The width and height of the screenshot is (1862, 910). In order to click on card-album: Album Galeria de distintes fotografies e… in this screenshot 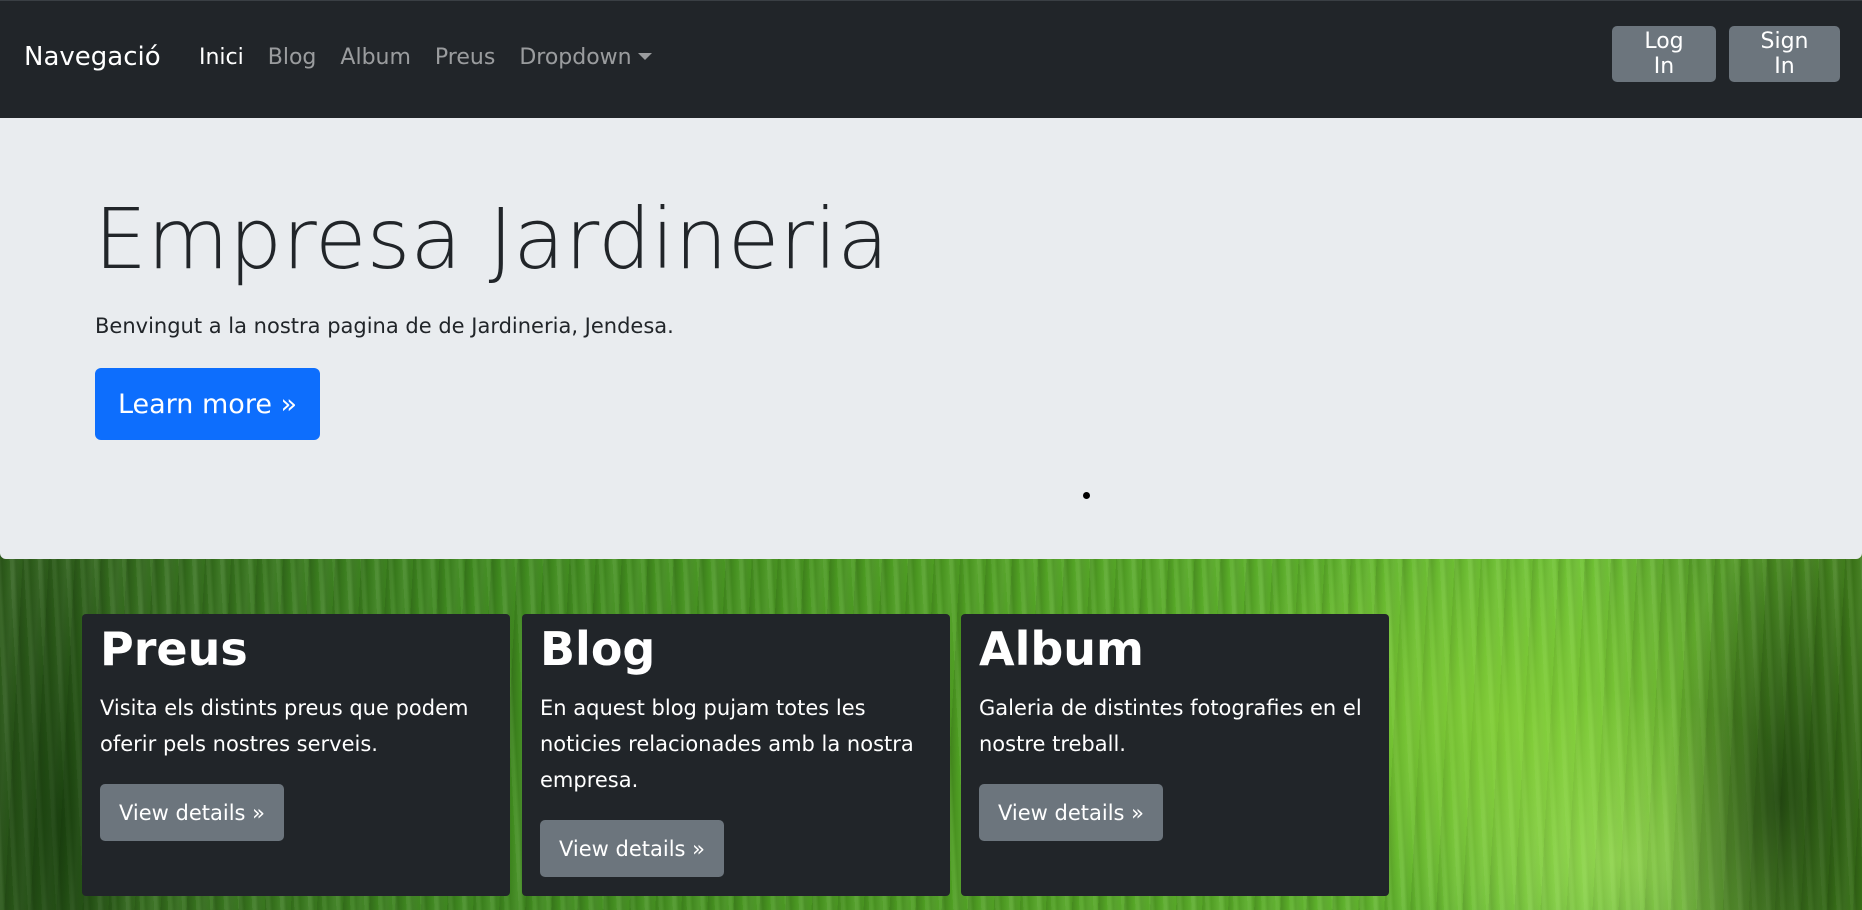, I will do `click(1175, 755)`.